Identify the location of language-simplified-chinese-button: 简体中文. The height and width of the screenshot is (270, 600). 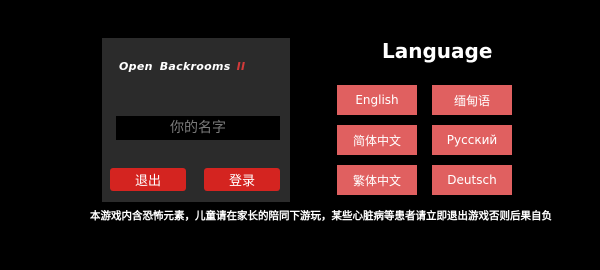
(377, 140).